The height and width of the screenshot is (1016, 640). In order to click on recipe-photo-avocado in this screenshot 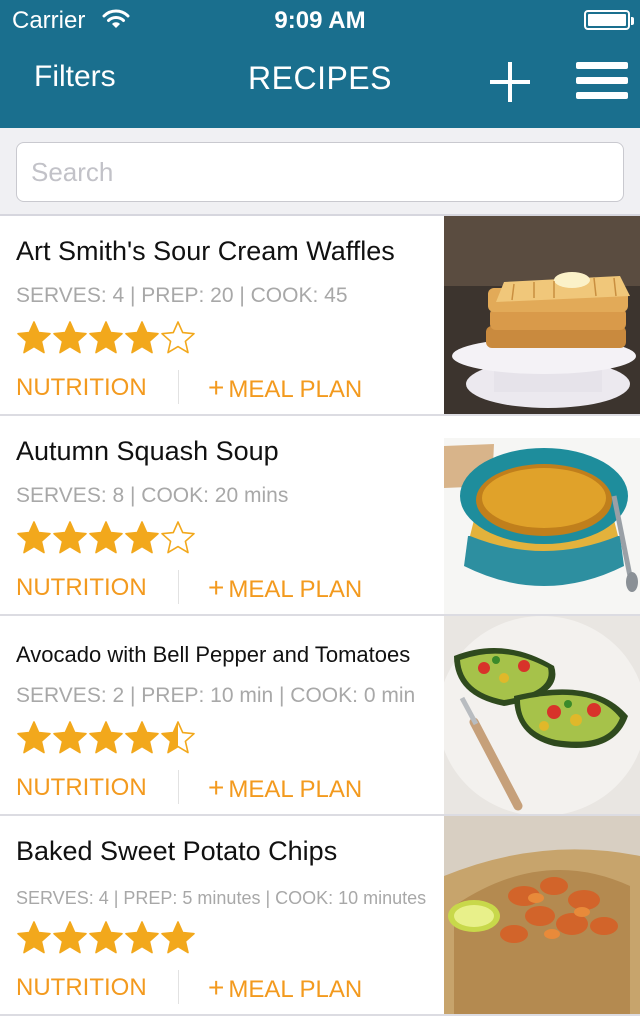, I will do `click(542, 715)`.